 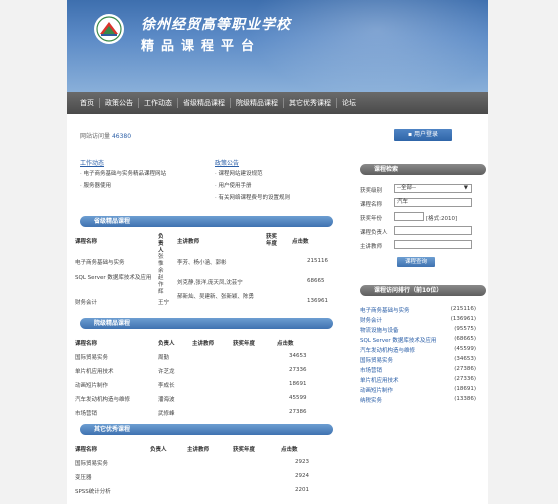 What do you see at coordinates (164, 303) in the screenshot?
I see `course-leader: 王宁` at bounding box center [164, 303].